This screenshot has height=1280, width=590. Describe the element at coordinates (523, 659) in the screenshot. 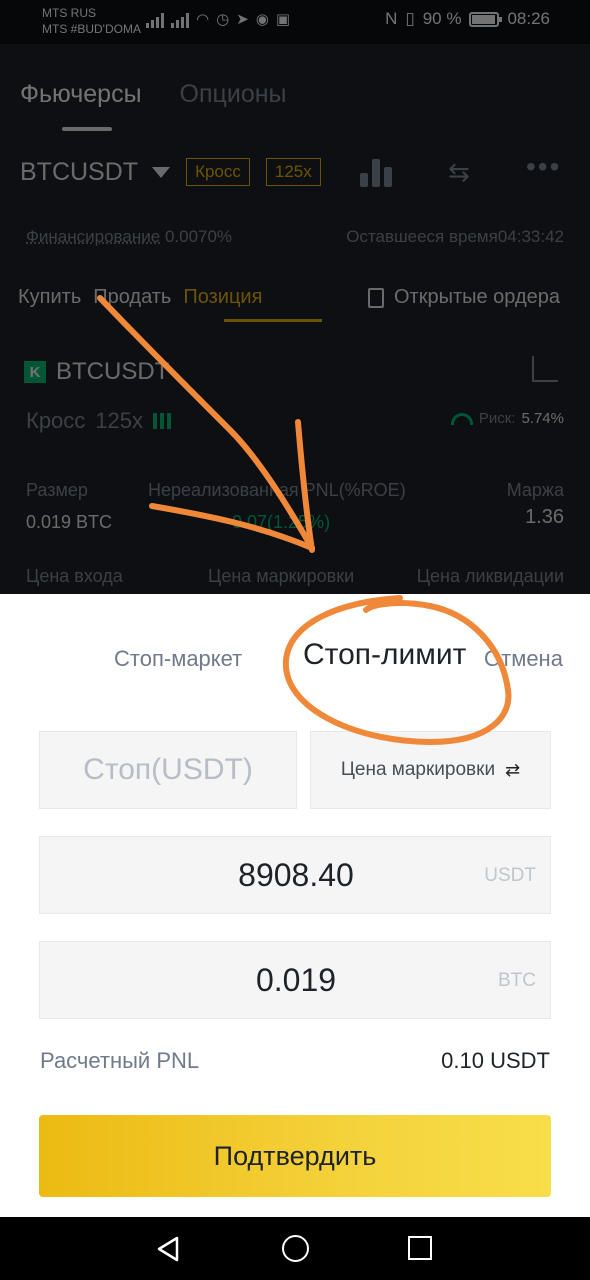

I see `cancel-button: Отмена` at that location.